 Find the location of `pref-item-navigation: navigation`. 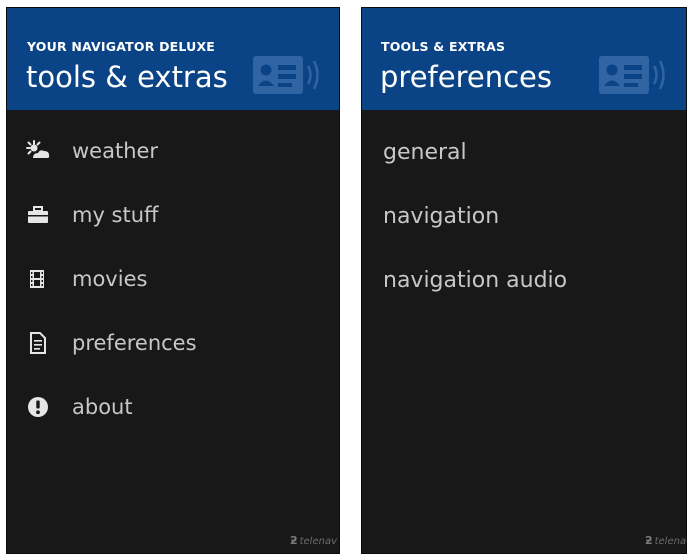

pref-item-navigation: navigation is located at coordinates (524, 217).